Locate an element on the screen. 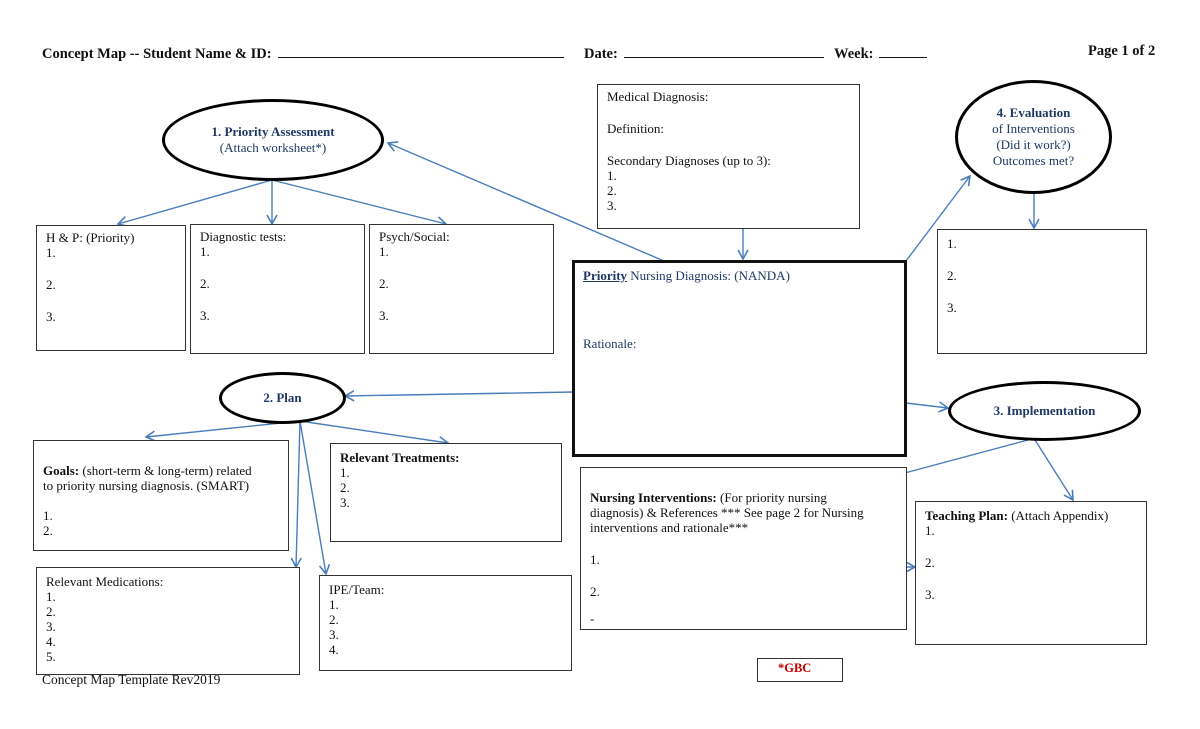  ipe-team-box: IPE/Team: 1. 2. 3. 4. is located at coordinates (445, 623).